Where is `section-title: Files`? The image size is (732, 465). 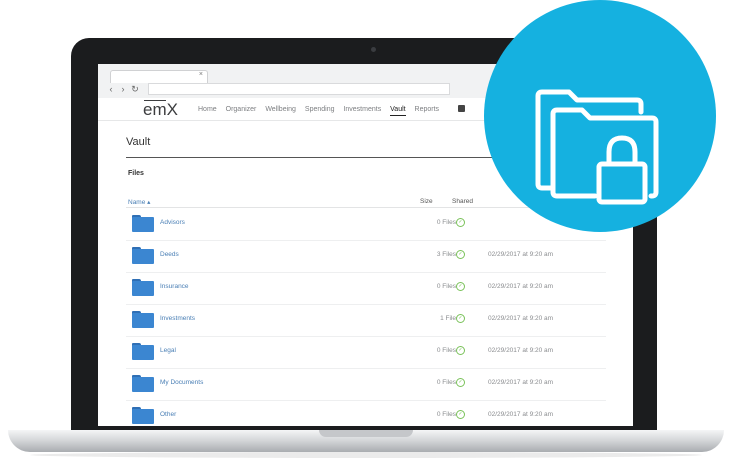
section-title: Files is located at coordinates (136, 173).